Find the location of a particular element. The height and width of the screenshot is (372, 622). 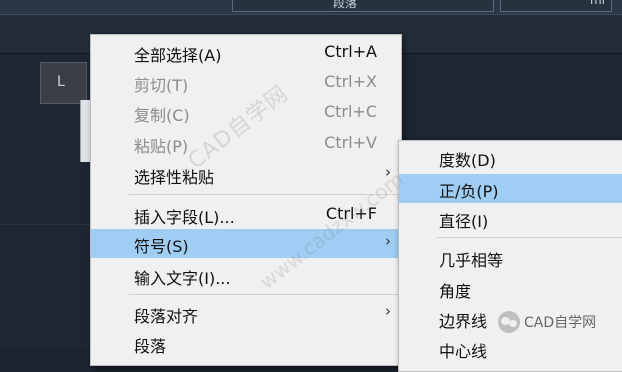

left-tab-icon: L is located at coordinates (61, 82).